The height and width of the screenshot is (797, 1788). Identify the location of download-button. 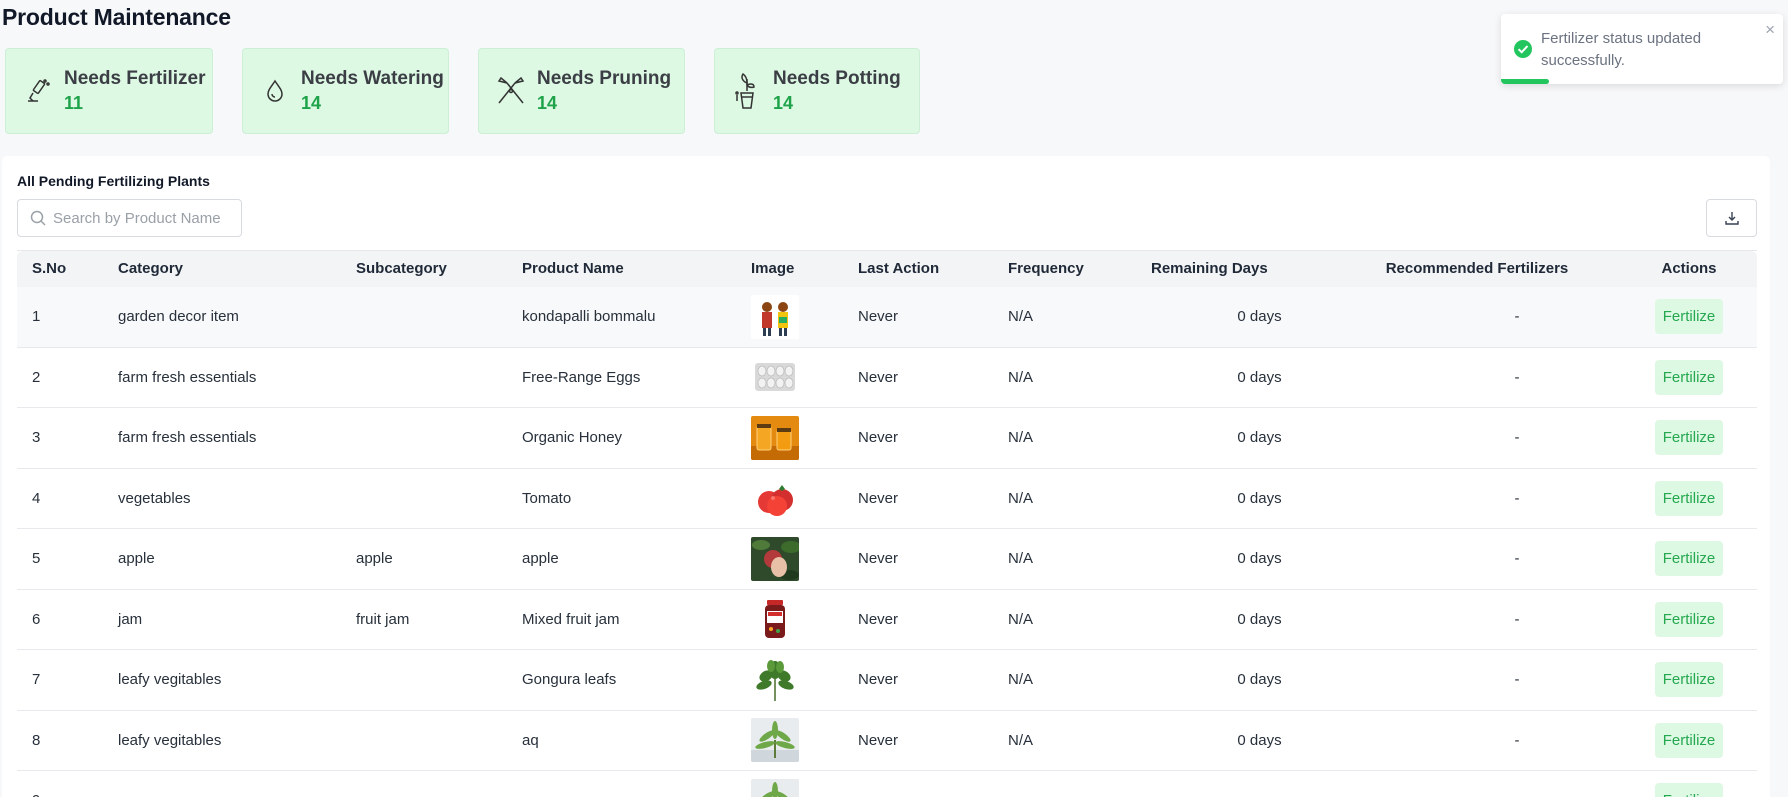
(1731, 218).